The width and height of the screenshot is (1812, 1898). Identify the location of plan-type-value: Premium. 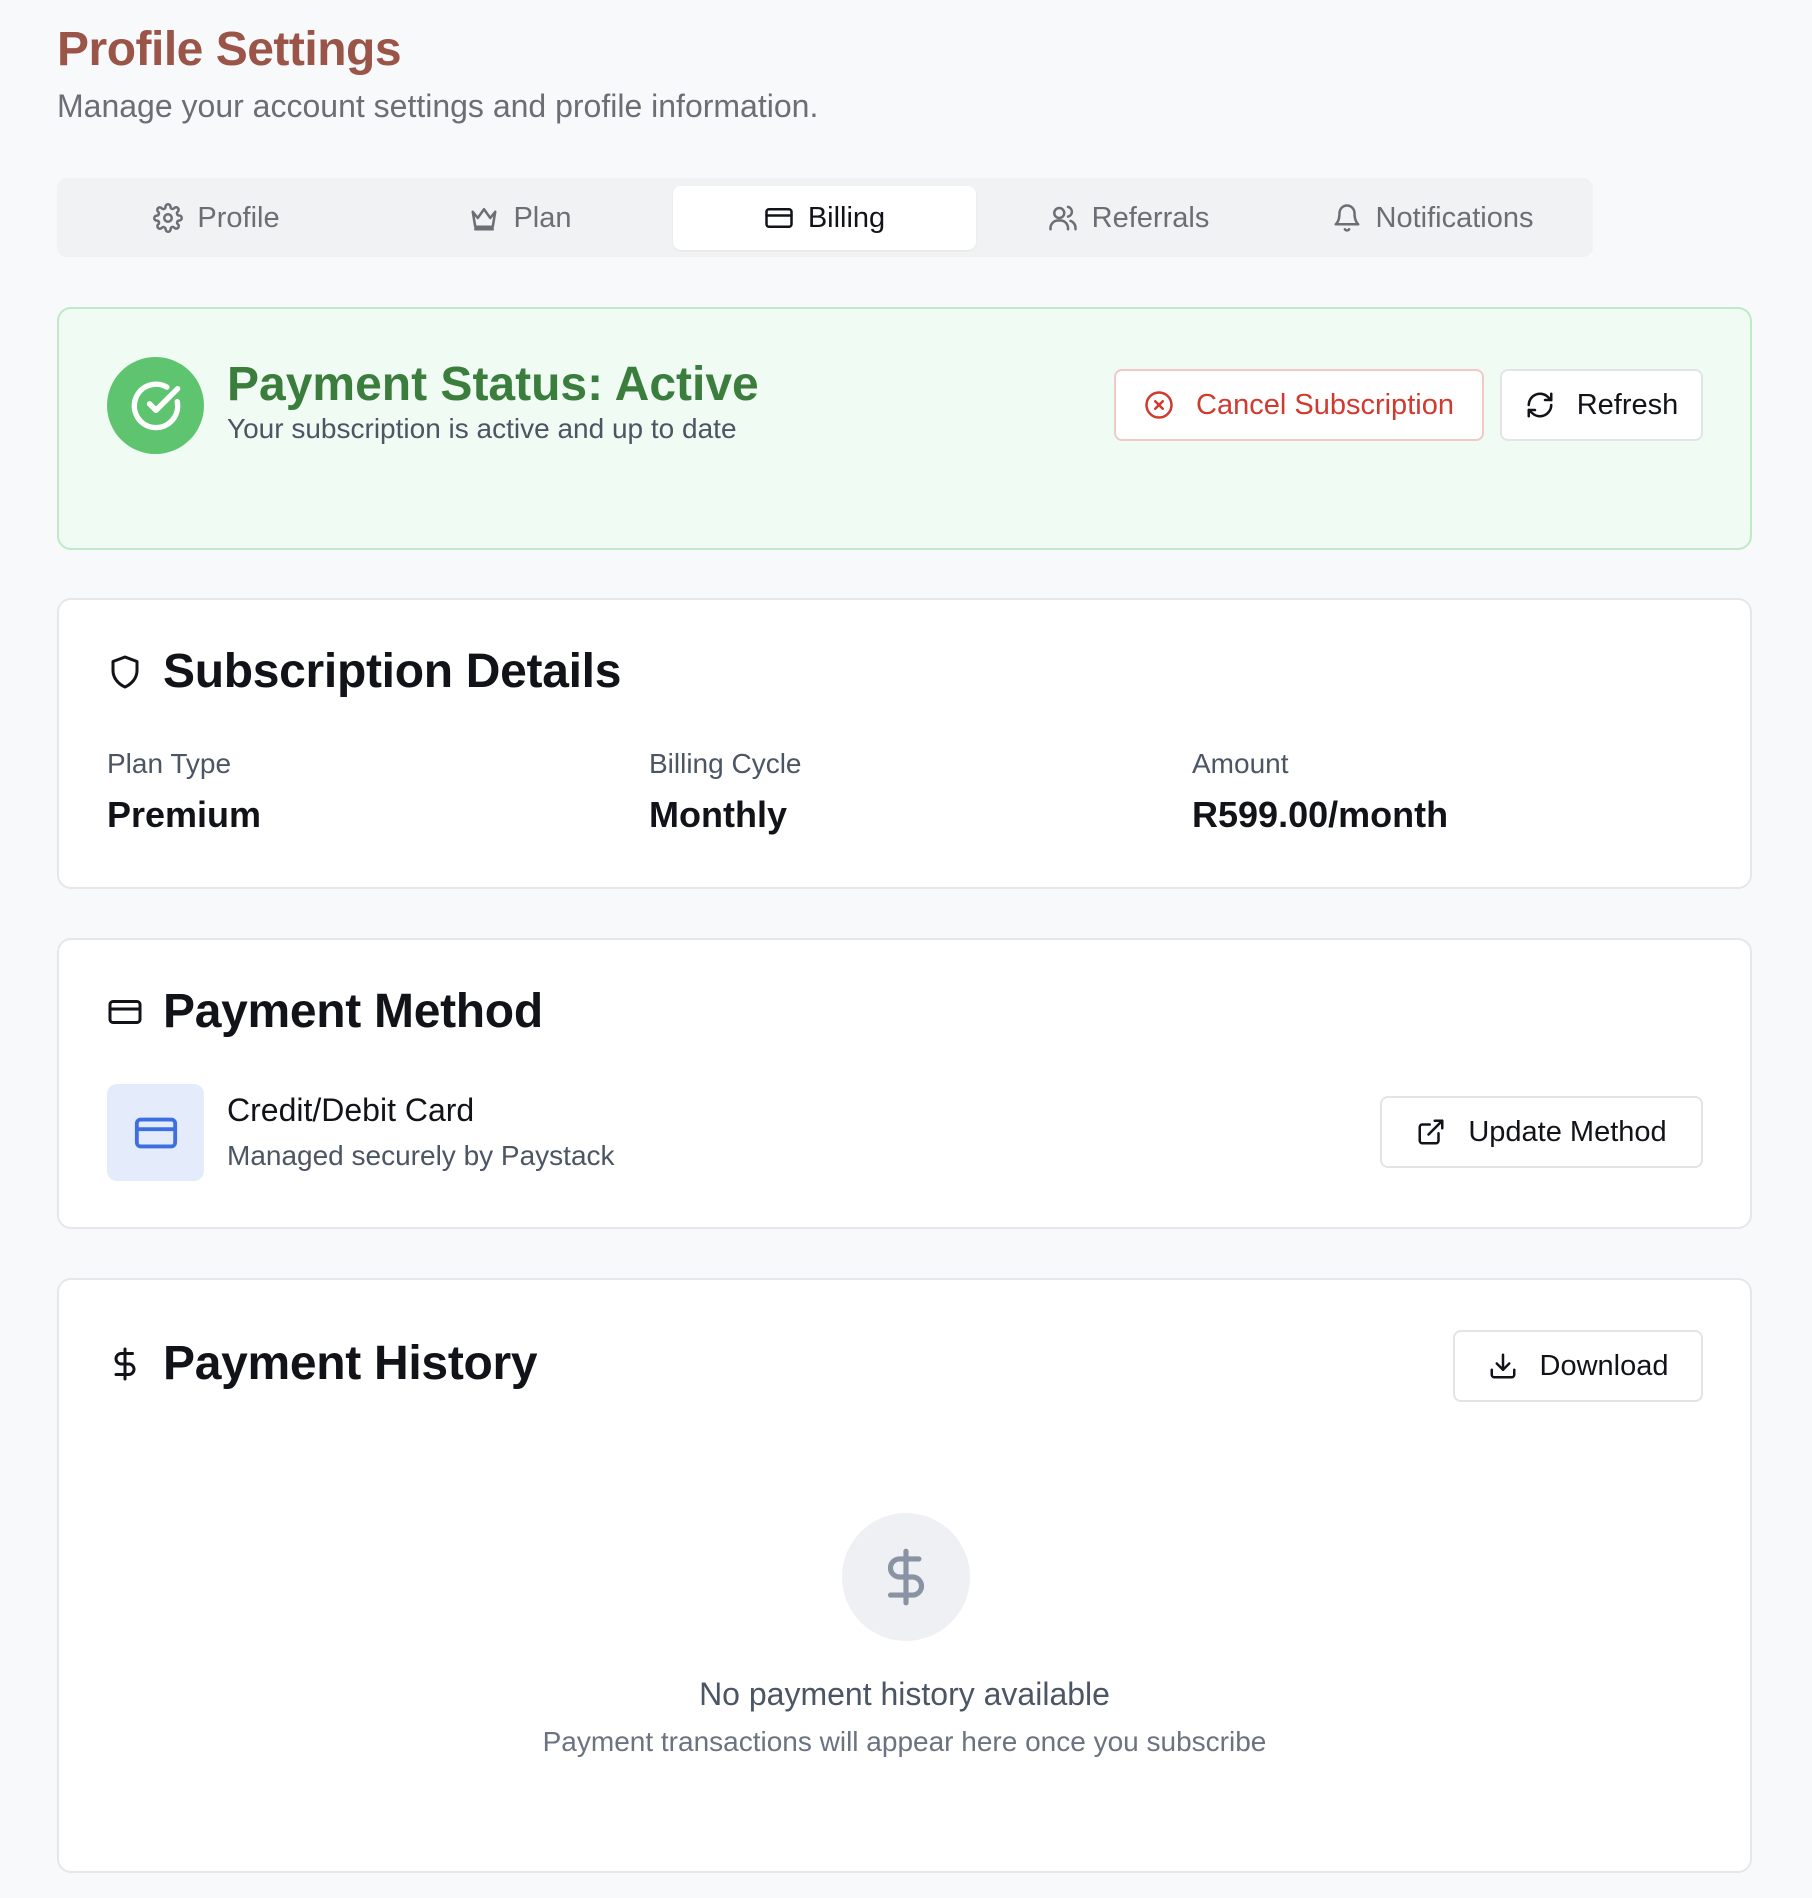
(184, 814).